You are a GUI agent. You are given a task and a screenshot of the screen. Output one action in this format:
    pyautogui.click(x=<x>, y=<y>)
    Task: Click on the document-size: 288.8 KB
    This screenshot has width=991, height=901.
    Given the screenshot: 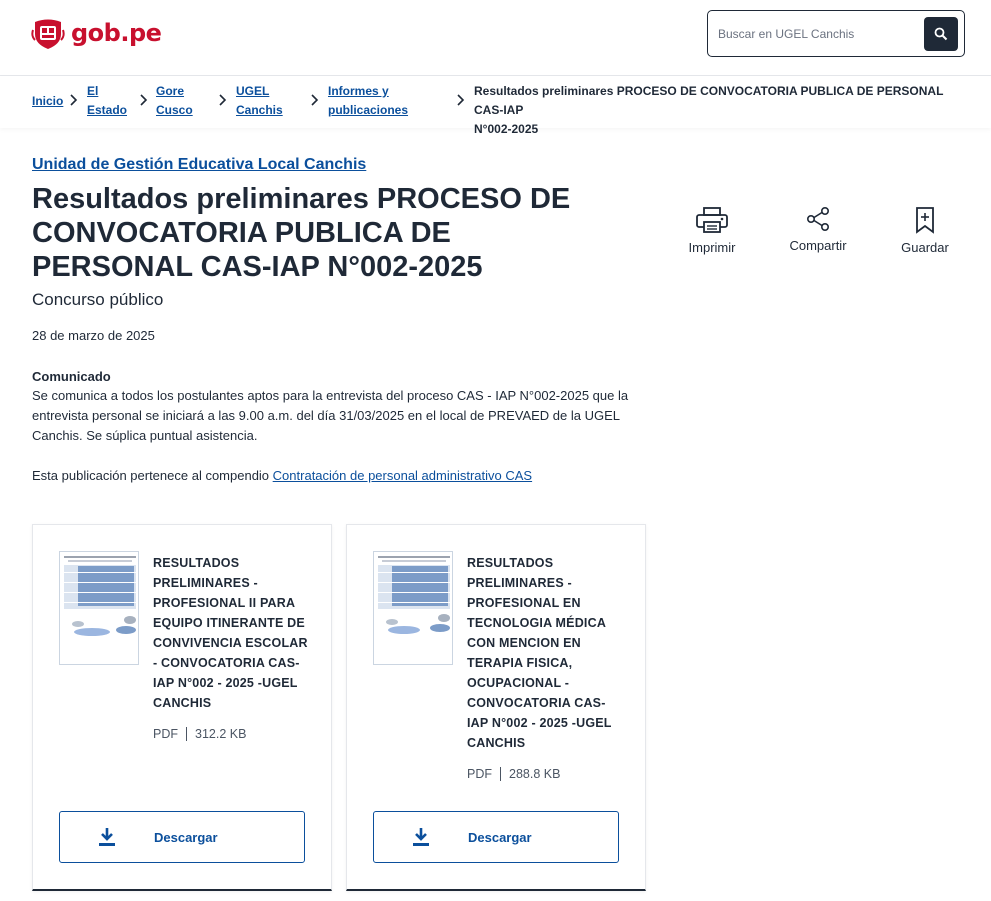 What is the action you would take?
    pyautogui.click(x=535, y=774)
    